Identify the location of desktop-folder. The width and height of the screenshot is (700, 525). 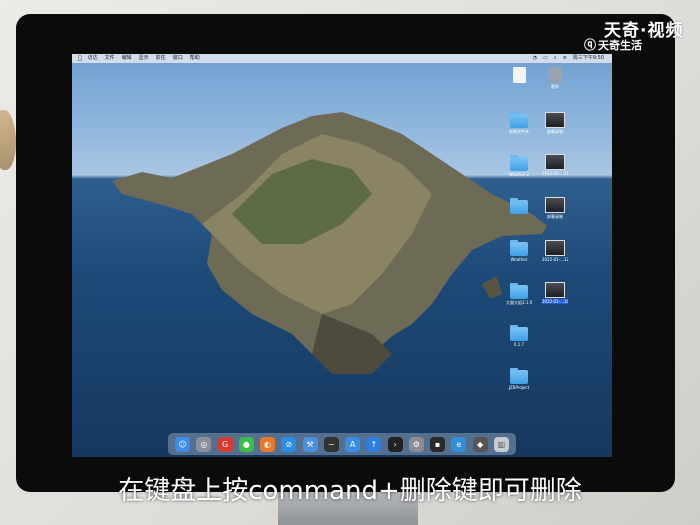
(519, 206).